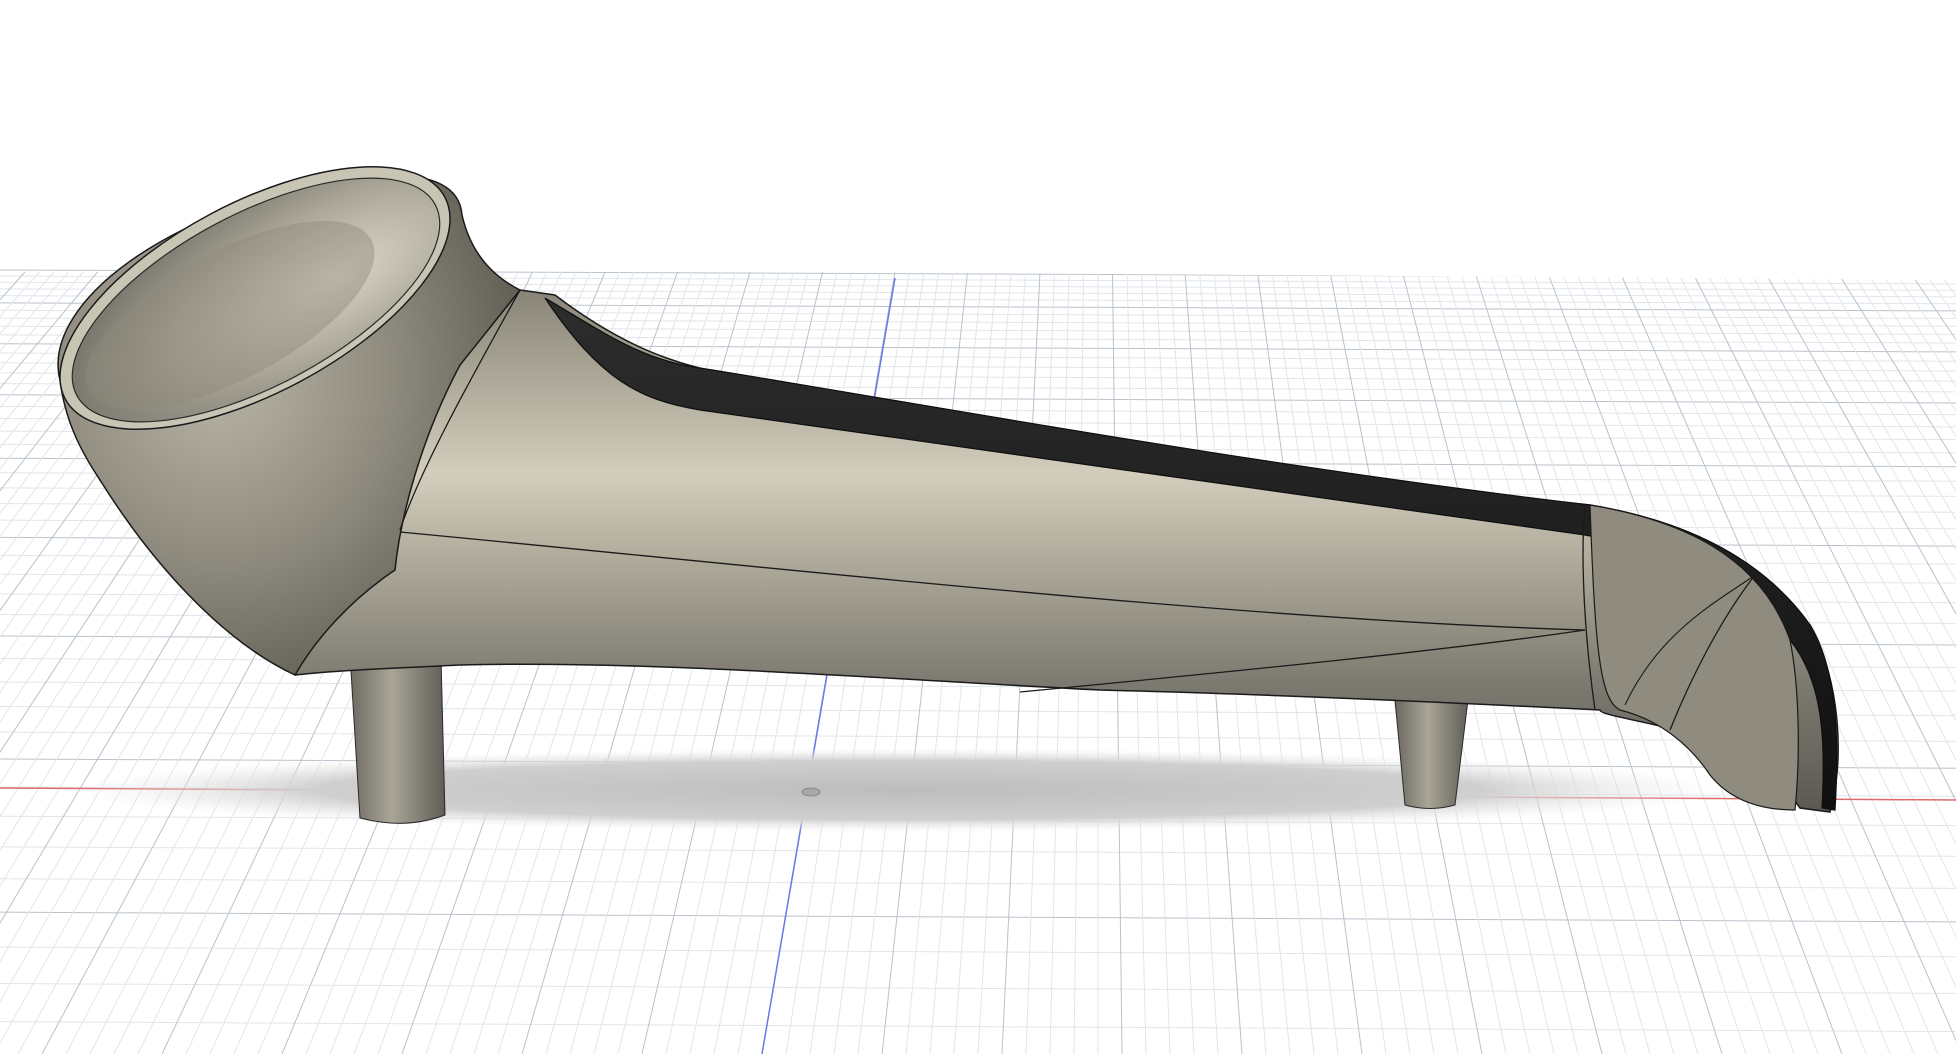 The image size is (1956, 1054). Describe the element at coordinates (1694, 657) in the screenshot. I see `tail-curl` at that location.